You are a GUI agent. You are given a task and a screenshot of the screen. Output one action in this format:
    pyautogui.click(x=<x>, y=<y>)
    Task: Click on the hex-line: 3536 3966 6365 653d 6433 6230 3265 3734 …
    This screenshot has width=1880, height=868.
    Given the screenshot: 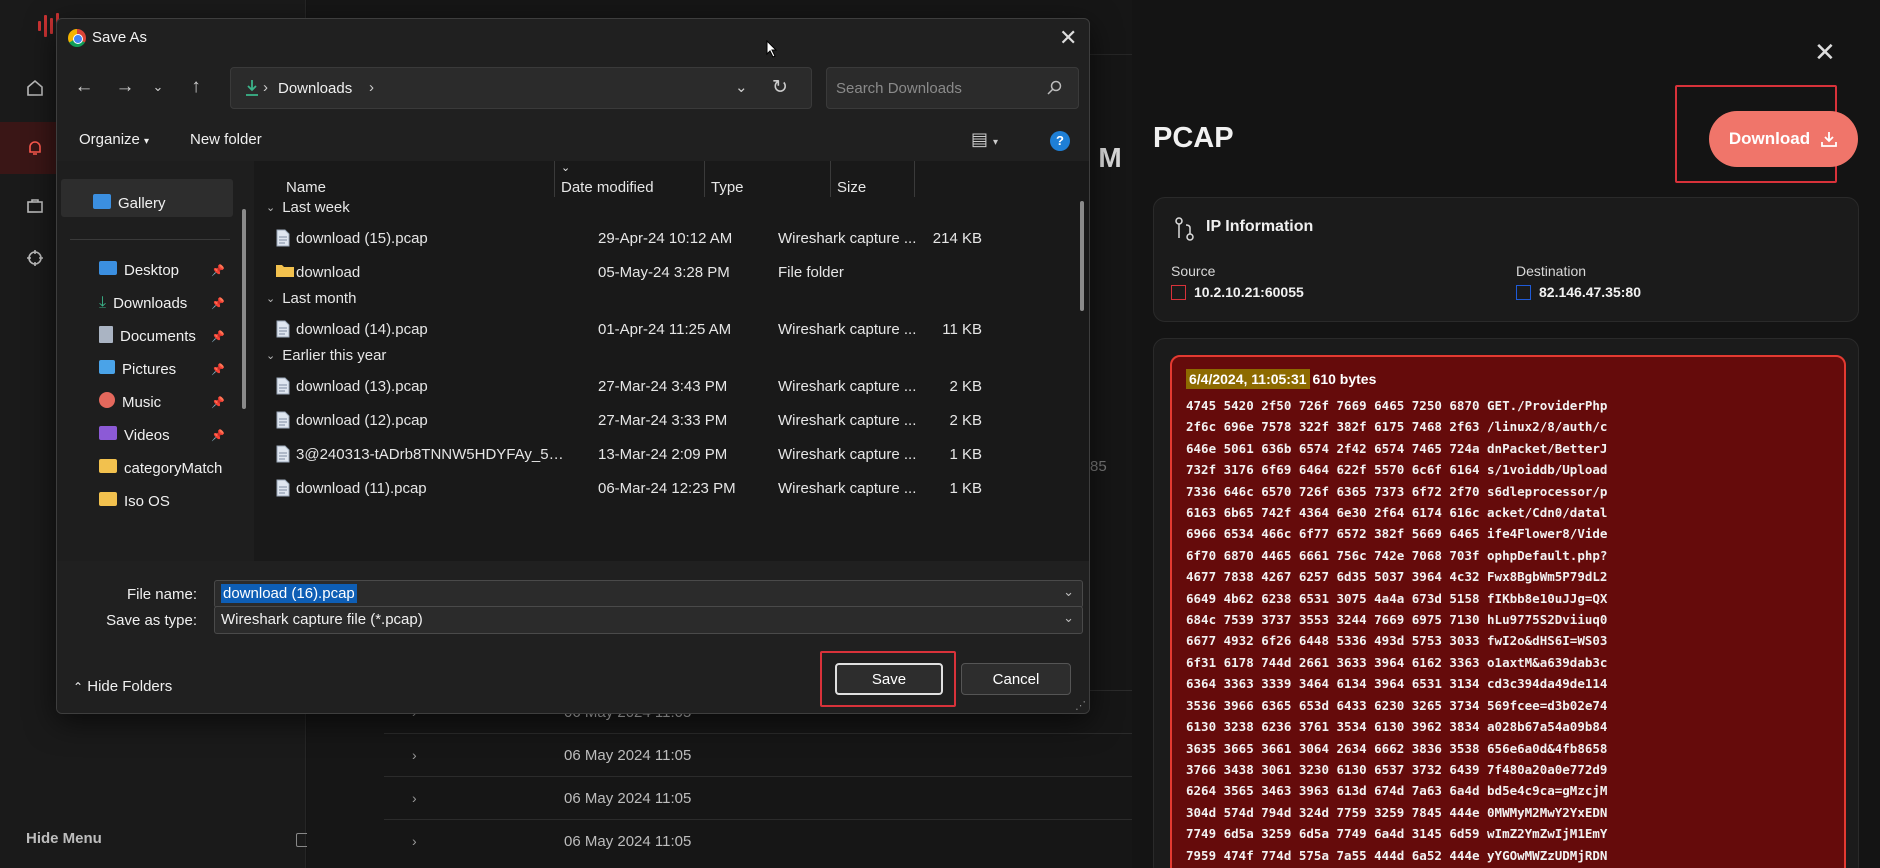 What is the action you would take?
    pyautogui.click(x=1397, y=705)
    